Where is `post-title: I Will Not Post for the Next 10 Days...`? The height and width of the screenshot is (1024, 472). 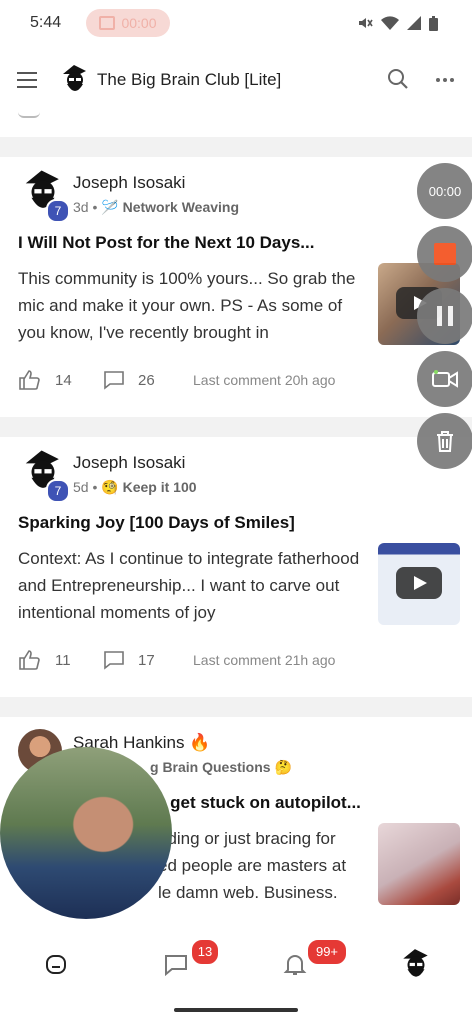
post-title: I Will Not Post for the Next 10 Days... is located at coordinates (166, 243).